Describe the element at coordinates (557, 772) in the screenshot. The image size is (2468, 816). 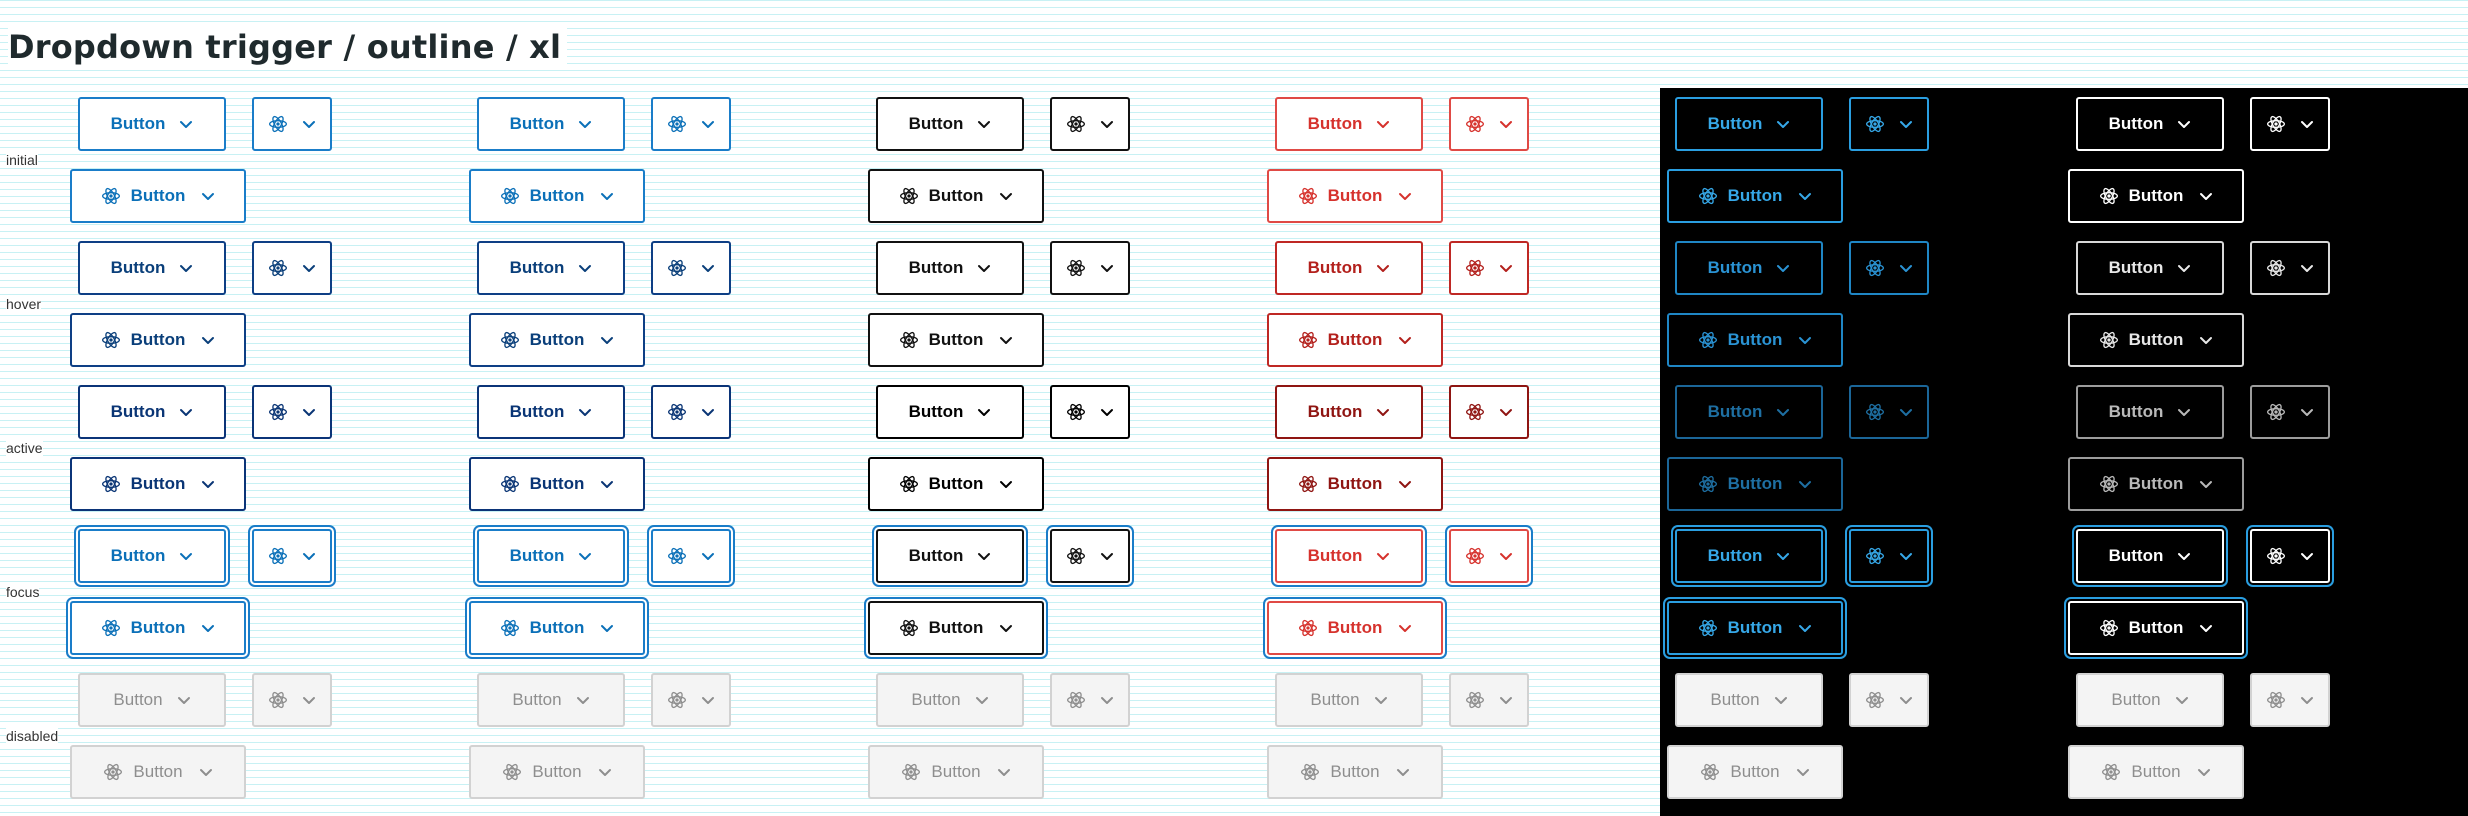
I see `dropdown-trigger-icon-text-blue2-disabled: Button` at that location.